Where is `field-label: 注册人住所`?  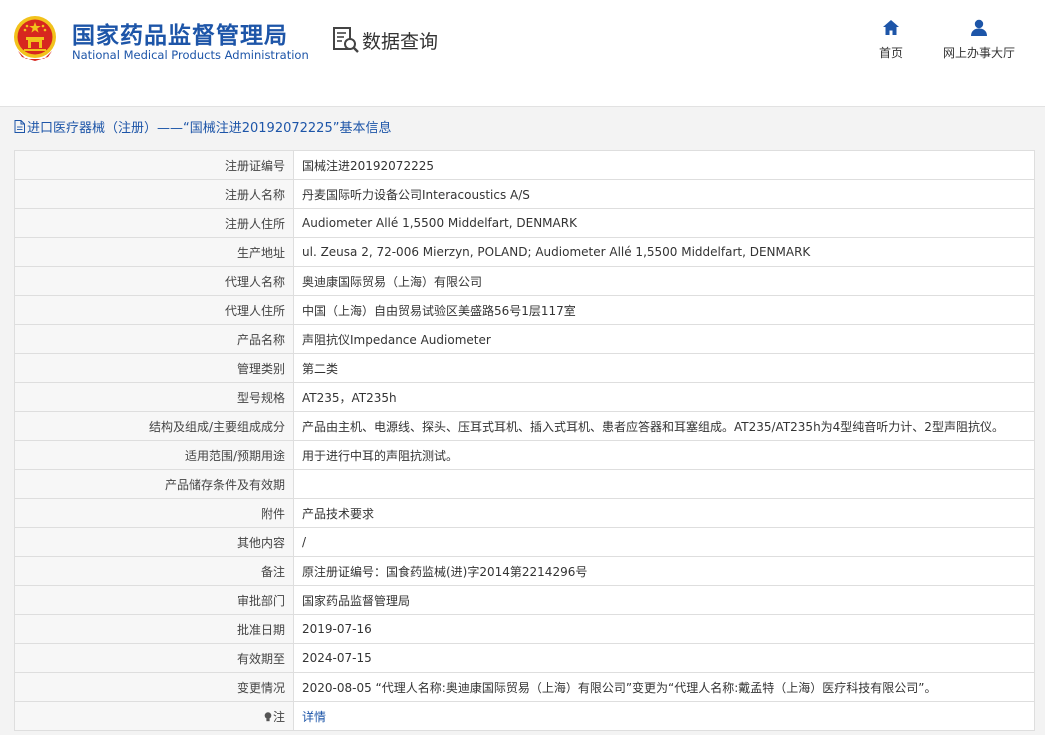 field-label: 注册人住所 is located at coordinates (154, 223).